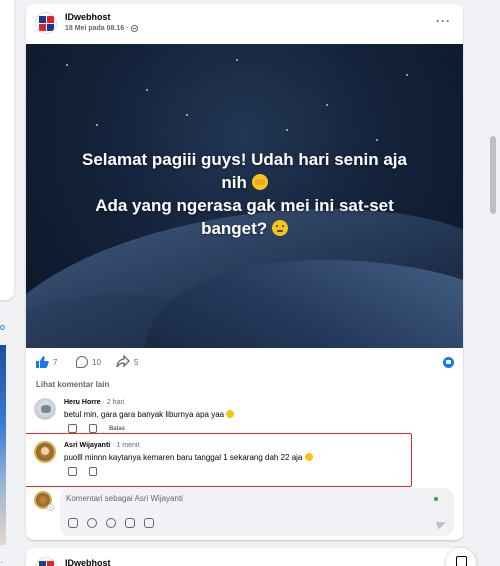  I want to click on image-text-line2-wrap: nih, so click(244, 182).